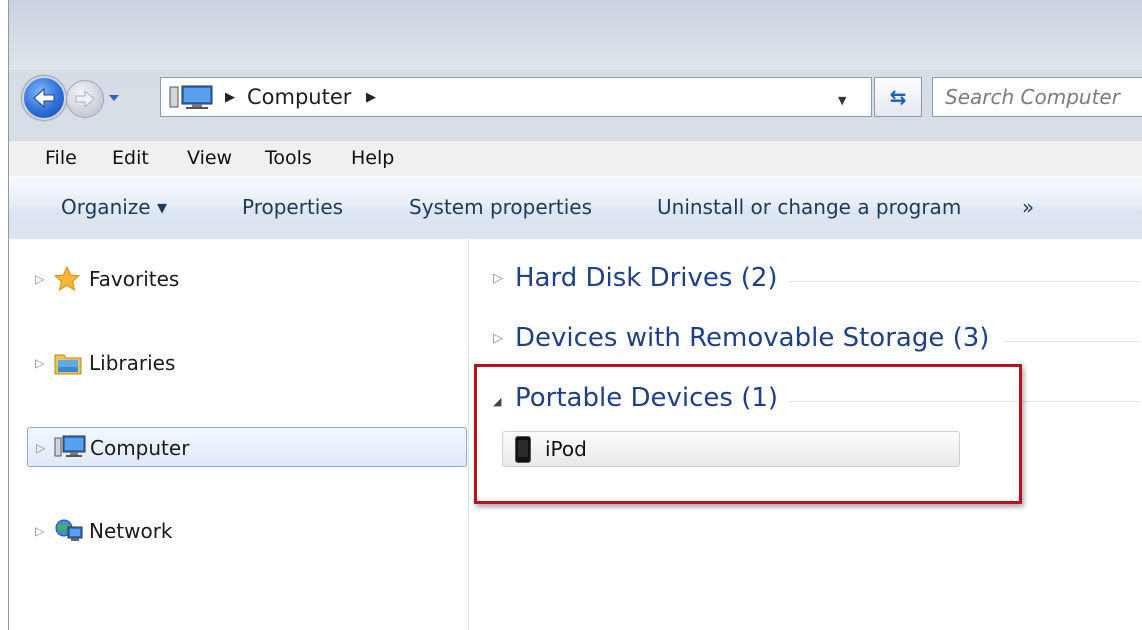 This screenshot has width=1142, height=630. What do you see at coordinates (114, 98) in the screenshot?
I see `recent-pages-dropdown-icon` at bounding box center [114, 98].